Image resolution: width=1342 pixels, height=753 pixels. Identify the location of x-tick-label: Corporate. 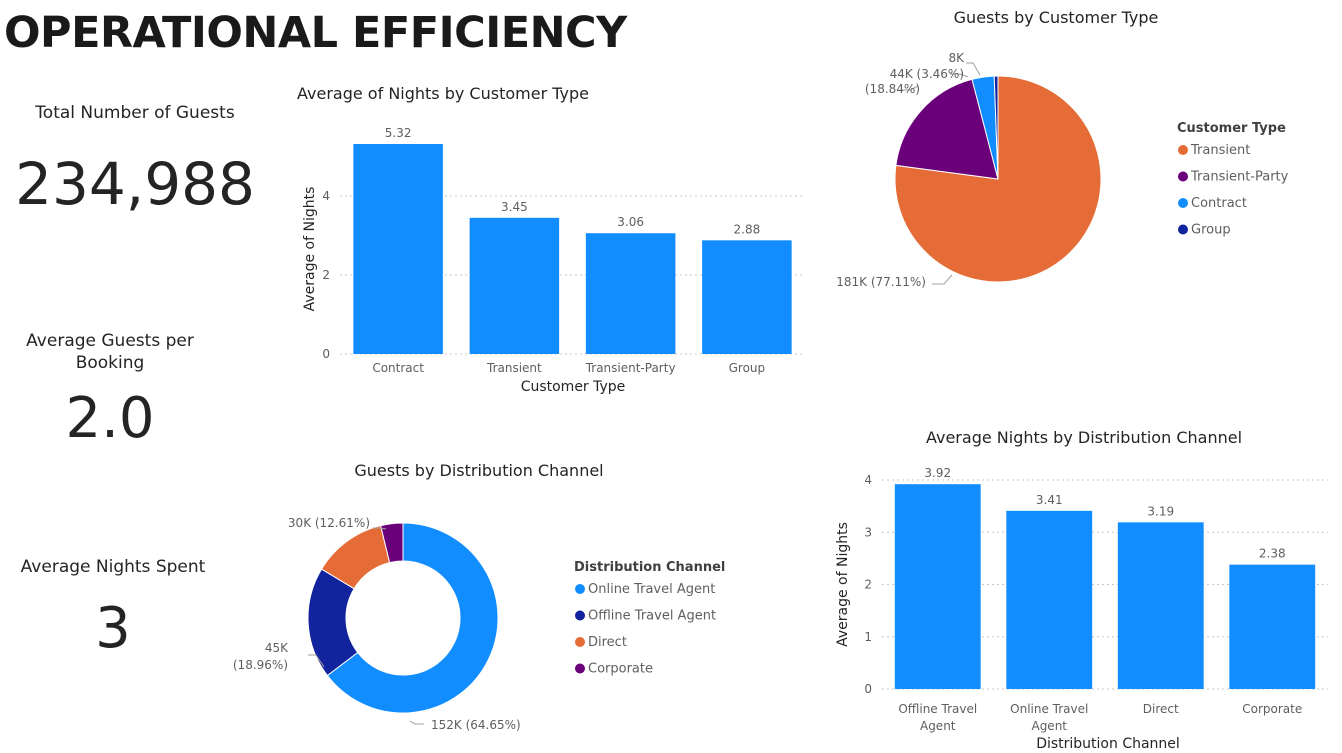
(1272, 709).